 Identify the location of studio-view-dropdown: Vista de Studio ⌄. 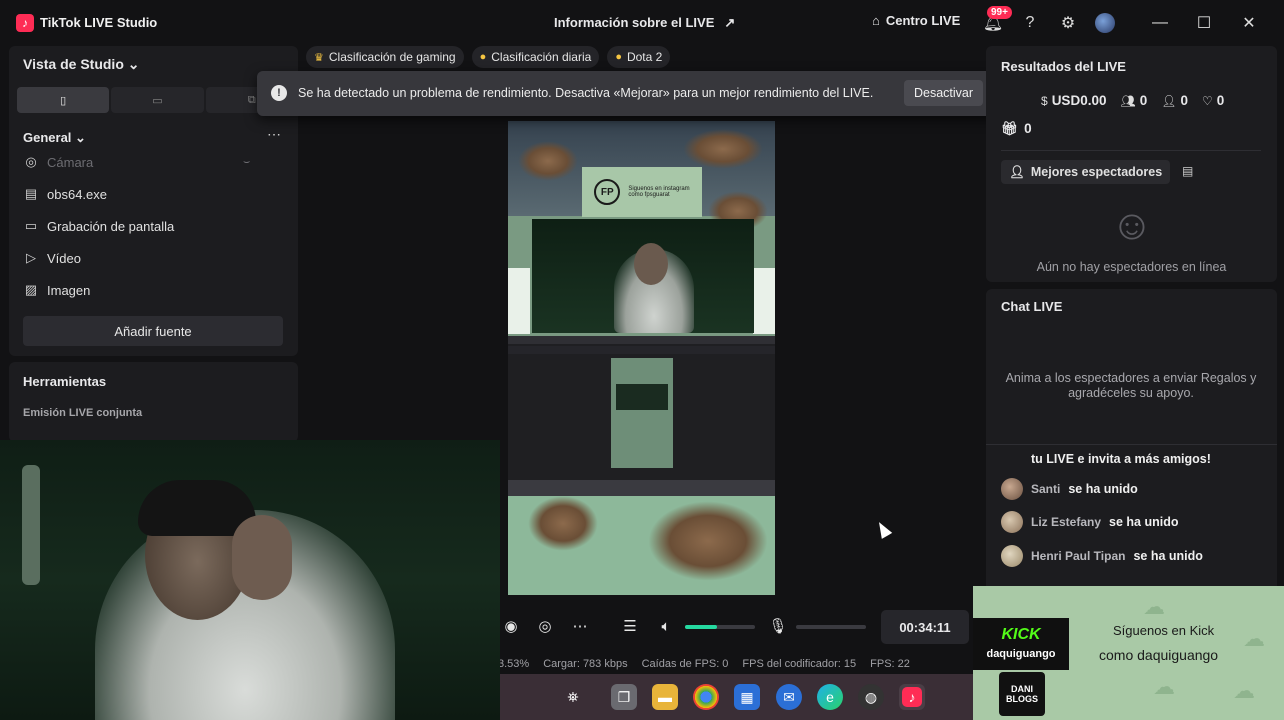
(81, 64).